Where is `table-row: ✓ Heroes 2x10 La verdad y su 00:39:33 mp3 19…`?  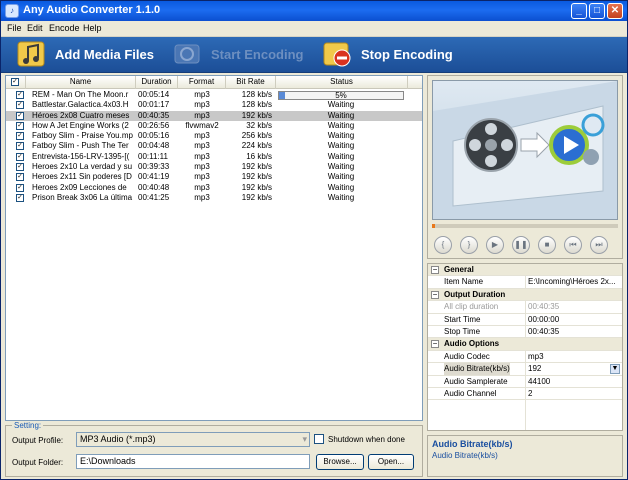
table-row: ✓ Heroes 2x10 La verdad y su 00:39:33 mp3 19… is located at coordinates (214, 167).